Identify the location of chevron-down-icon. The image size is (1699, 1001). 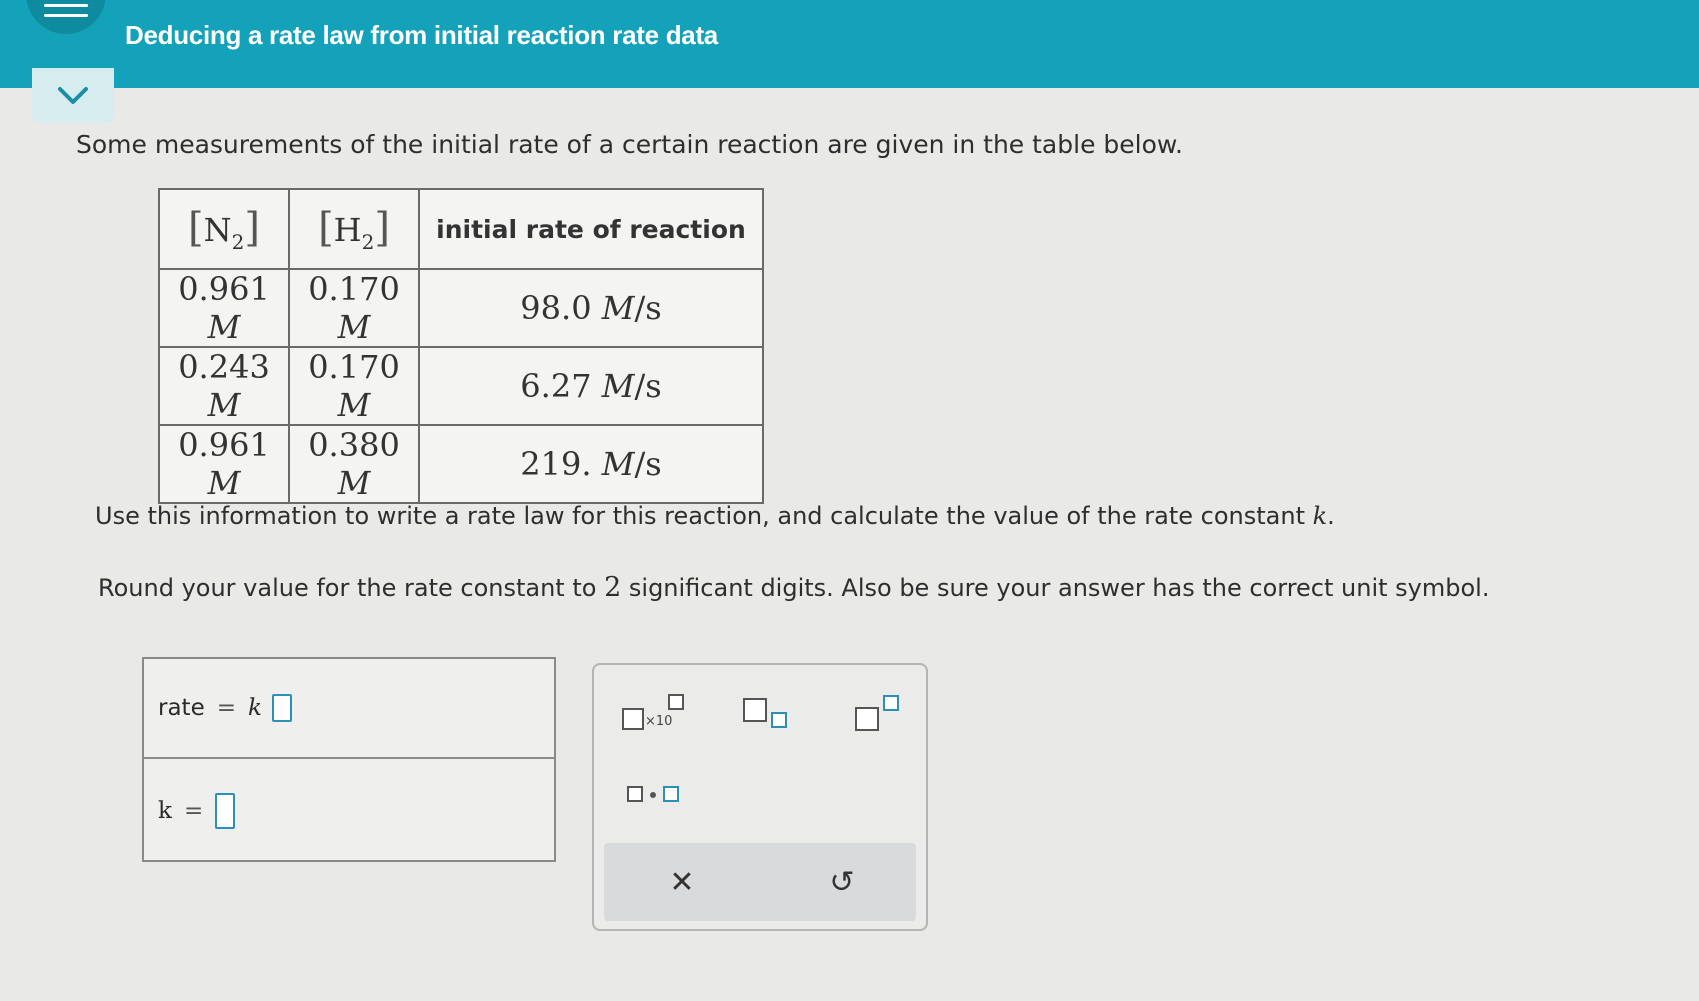
(73, 95).